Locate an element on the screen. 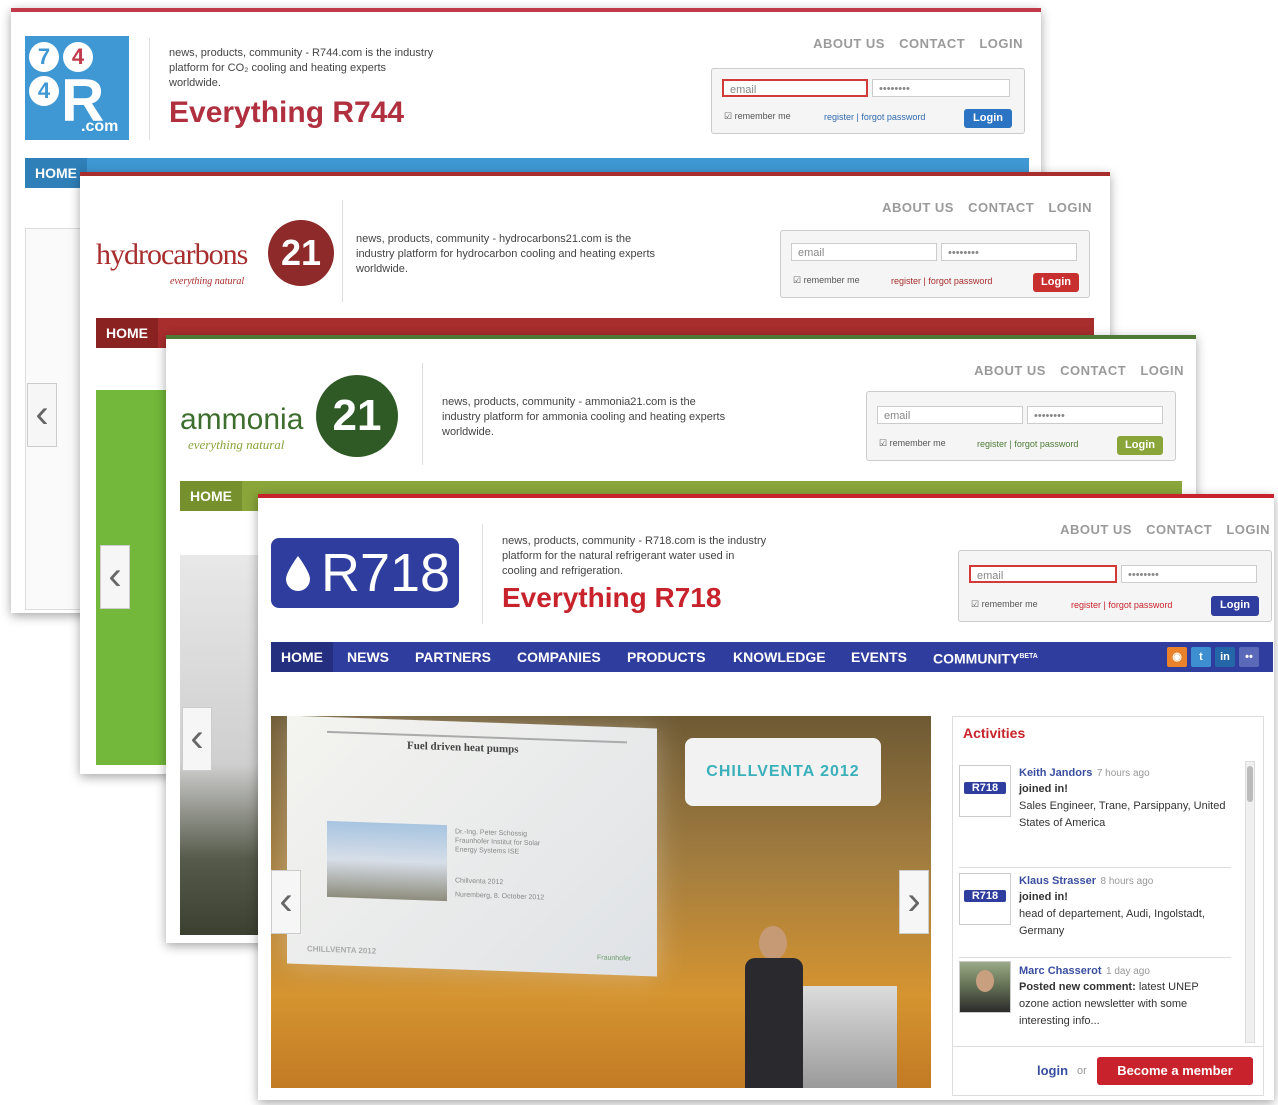 Image resolution: width=1278 pixels, height=1105 pixels. event-line-2: Nuremberg, 8. October 2012 is located at coordinates (500, 896).